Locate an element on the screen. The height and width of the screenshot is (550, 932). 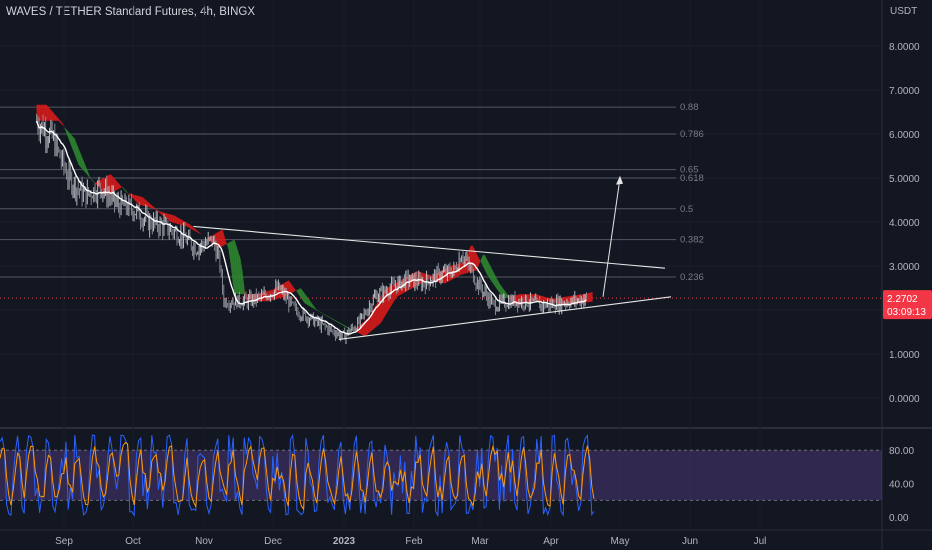
current-price-label: 2.2702 is located at coordinates (902, 299).